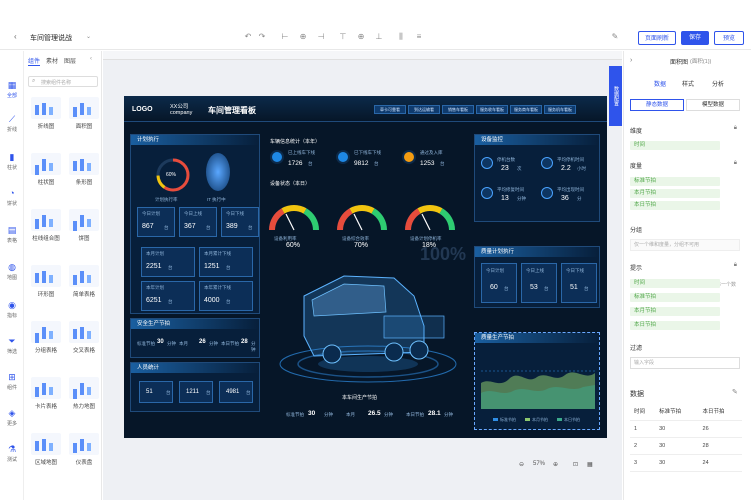  Describe the element at coordinates (495, 419) in the screenshot. I see `legend-swatch` at that location.